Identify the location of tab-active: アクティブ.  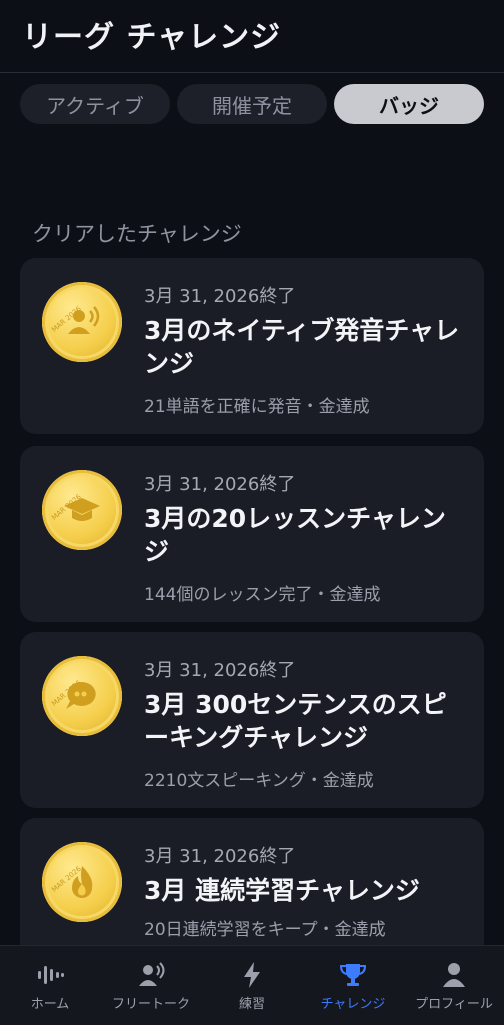
(95, 104).